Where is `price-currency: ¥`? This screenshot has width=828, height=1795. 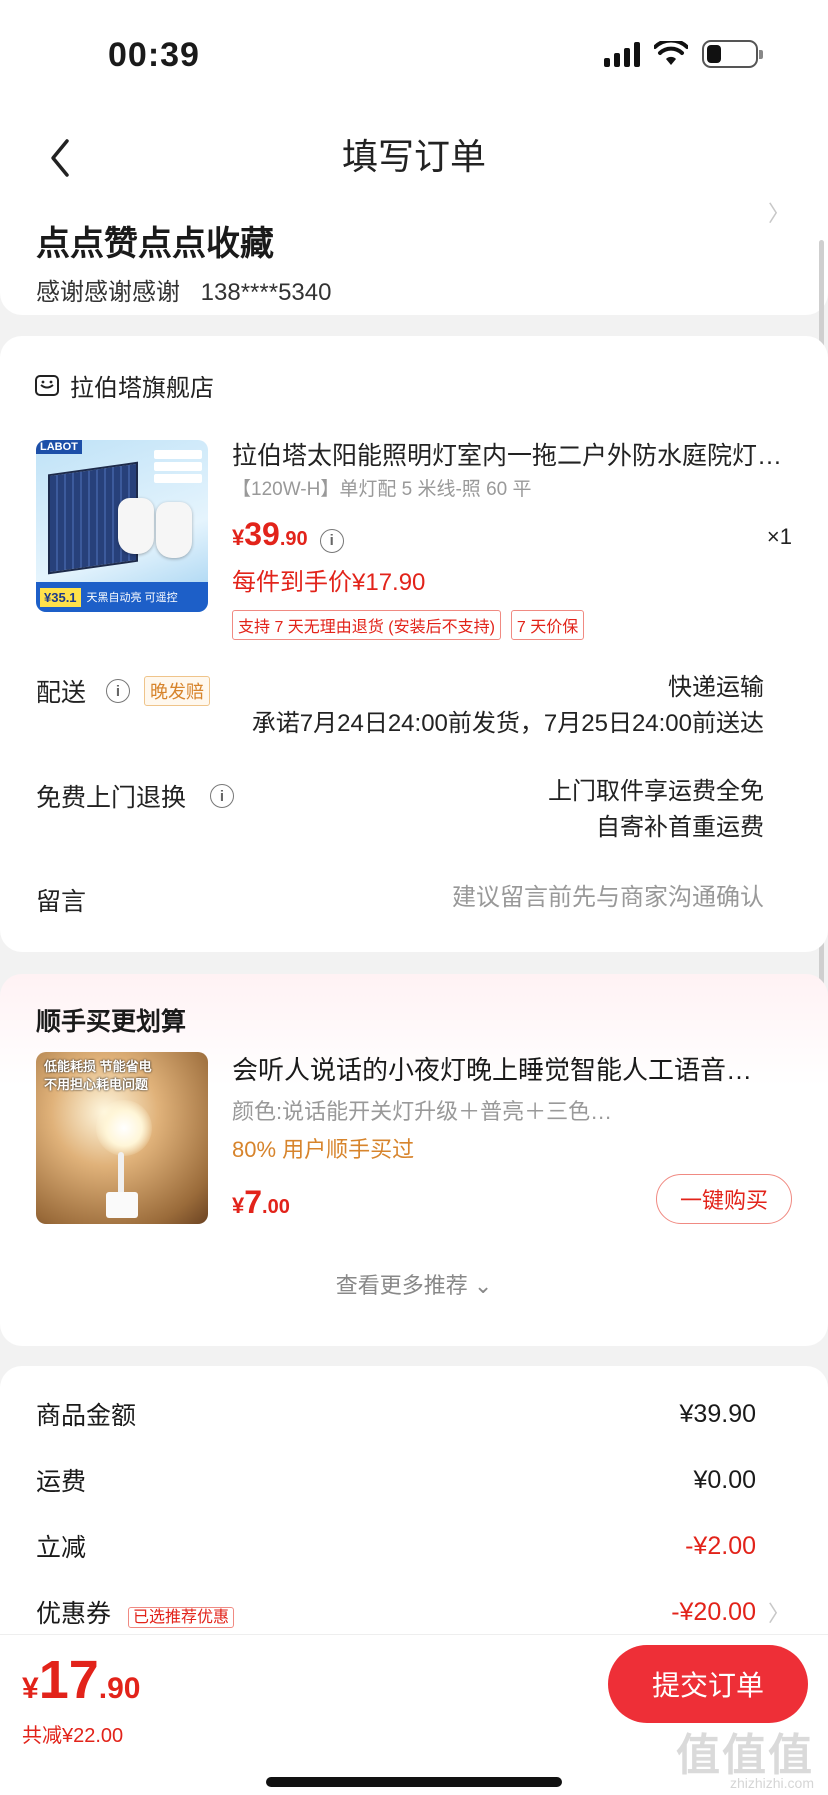 price-currency: ¥ is located at coordinates (238, 537).